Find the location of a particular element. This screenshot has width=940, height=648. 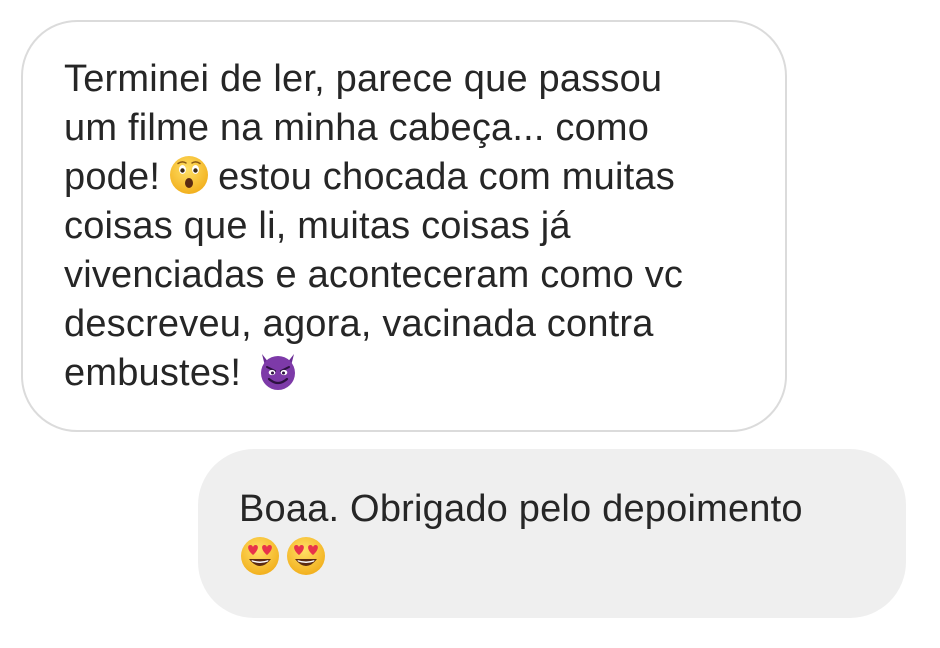

message-text-line-with-emoji: pode! estou chocada com muitas is located at coordinates (414, 177).